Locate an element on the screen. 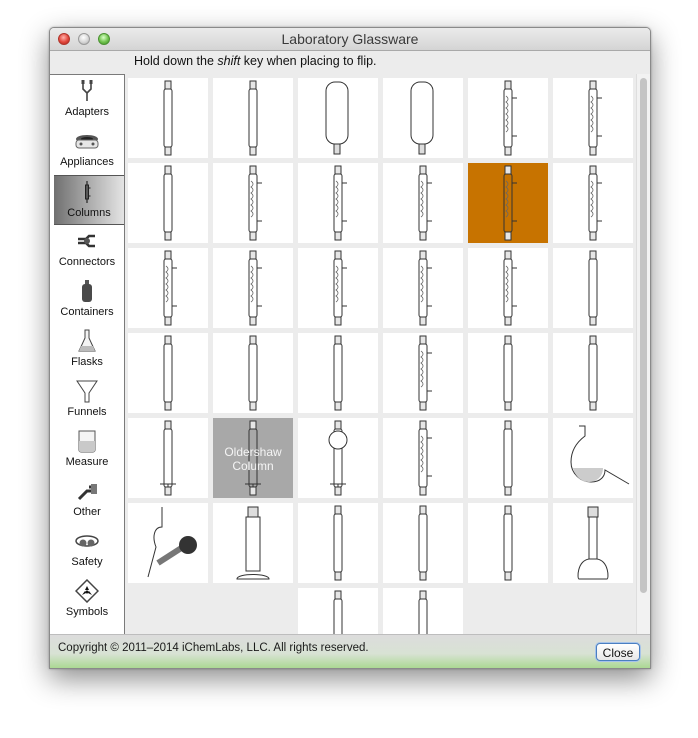 This screenshot has height=738, width=698. glassware-tile-plain-condenser is located at coordinates (423, 288).